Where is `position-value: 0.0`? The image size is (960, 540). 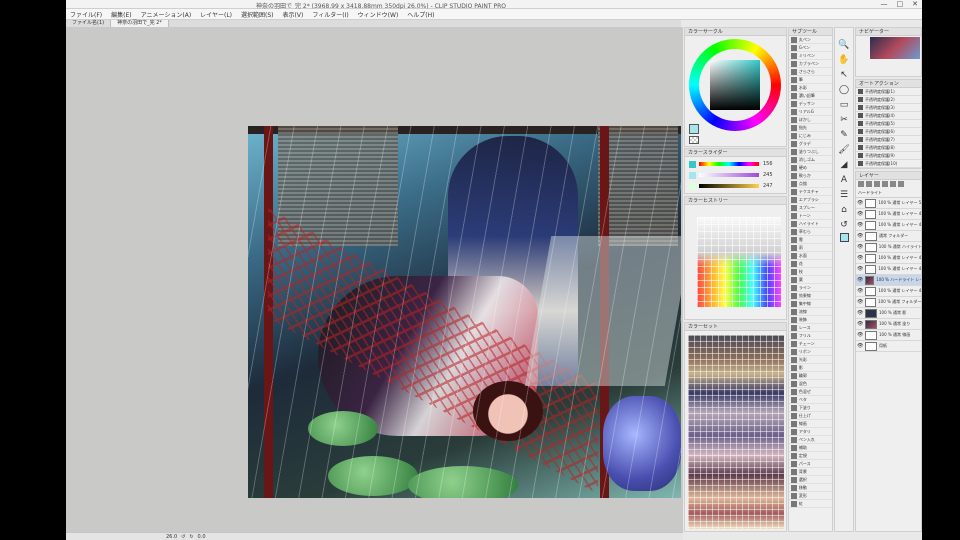 position-value: 0.0 is located at coordinates (202, 537).